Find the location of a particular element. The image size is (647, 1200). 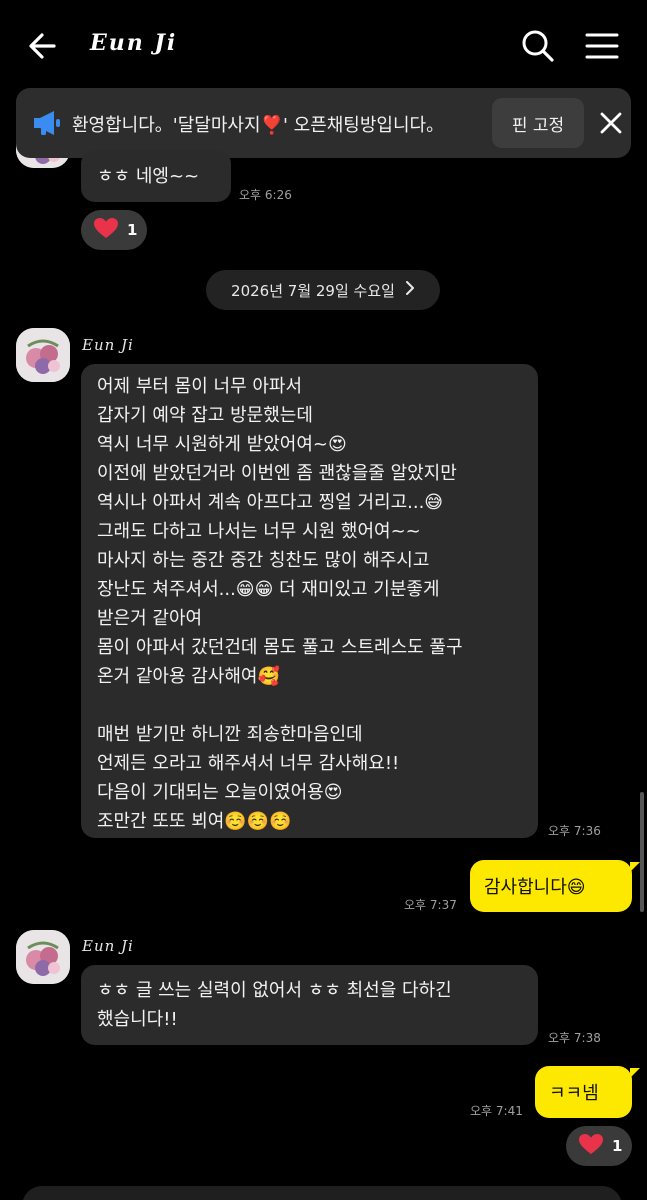

date-divider: 2026년 7월 29일 수요일 is located at coordinates (323, 290).